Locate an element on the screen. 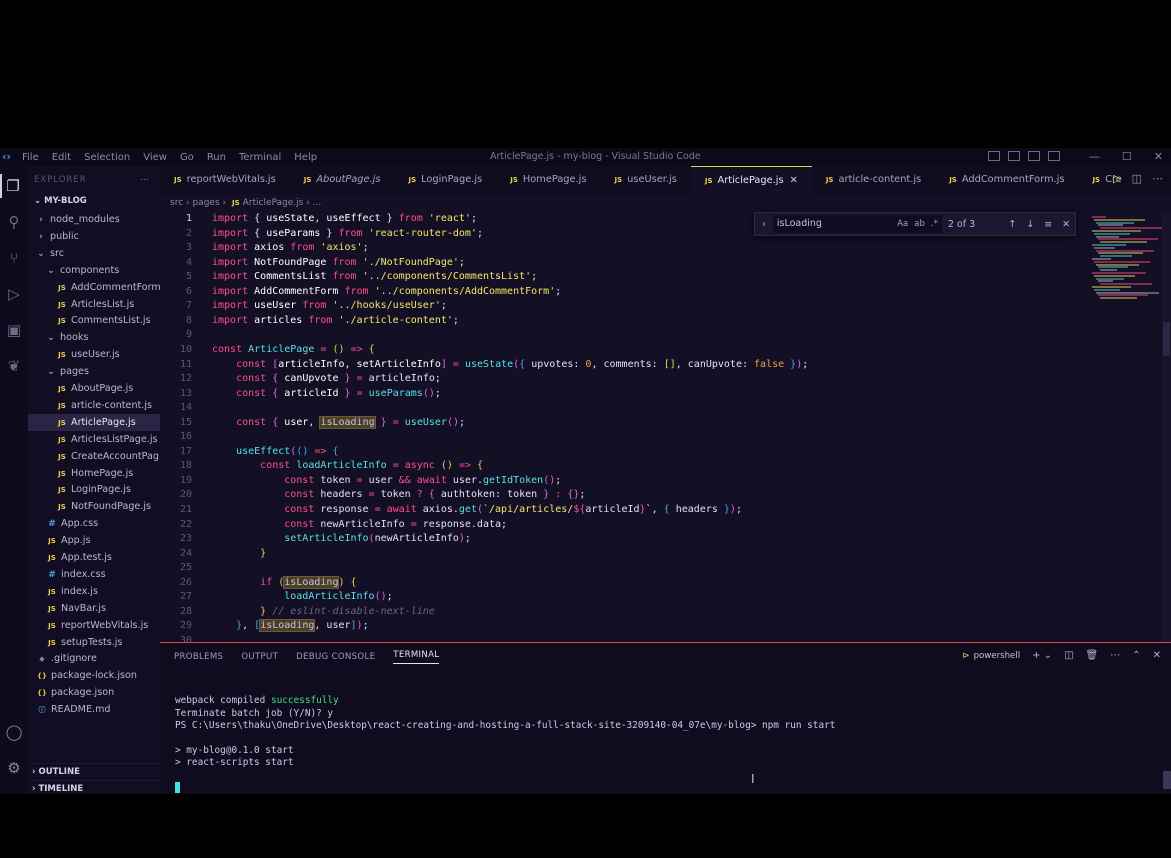  panel-tab-output: OUTPUT is located at coordinates (259, 657).